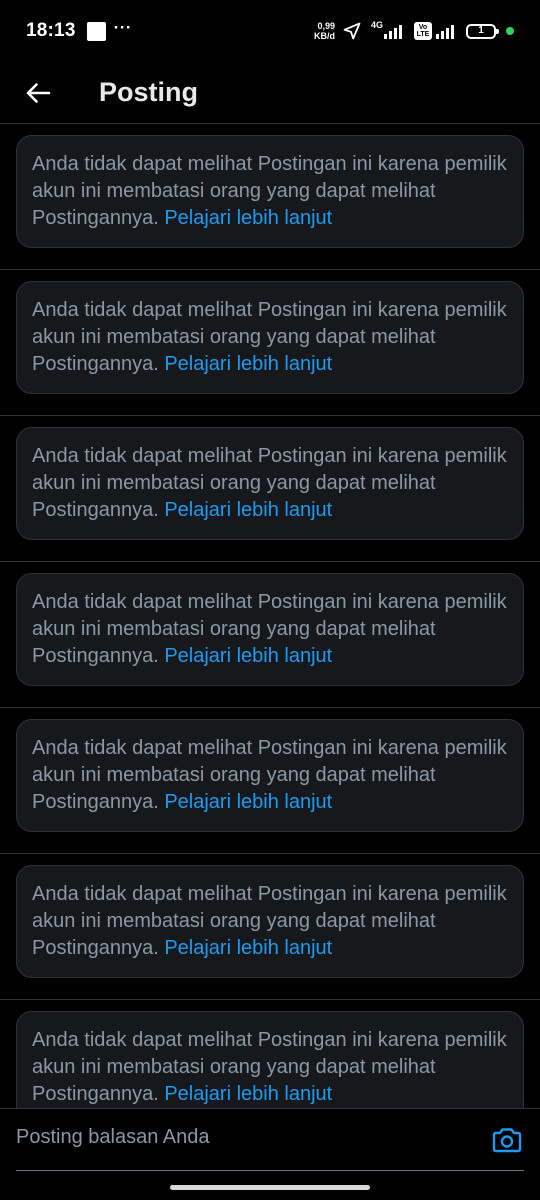  What do you see at coordinates (510, 31) in the screenshot?
I see `status-dot` at bounding box center [510, 31].